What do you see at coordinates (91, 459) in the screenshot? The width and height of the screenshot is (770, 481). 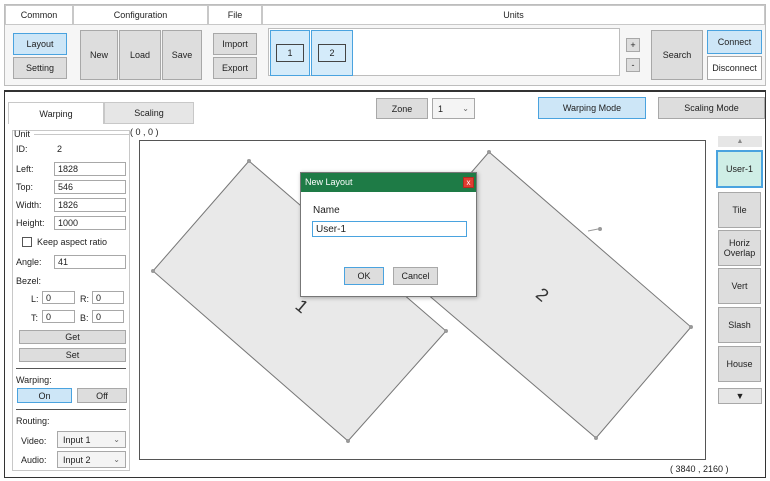 I see `audio-select: Input 2 ⌄` at bounding box center [91, 459].